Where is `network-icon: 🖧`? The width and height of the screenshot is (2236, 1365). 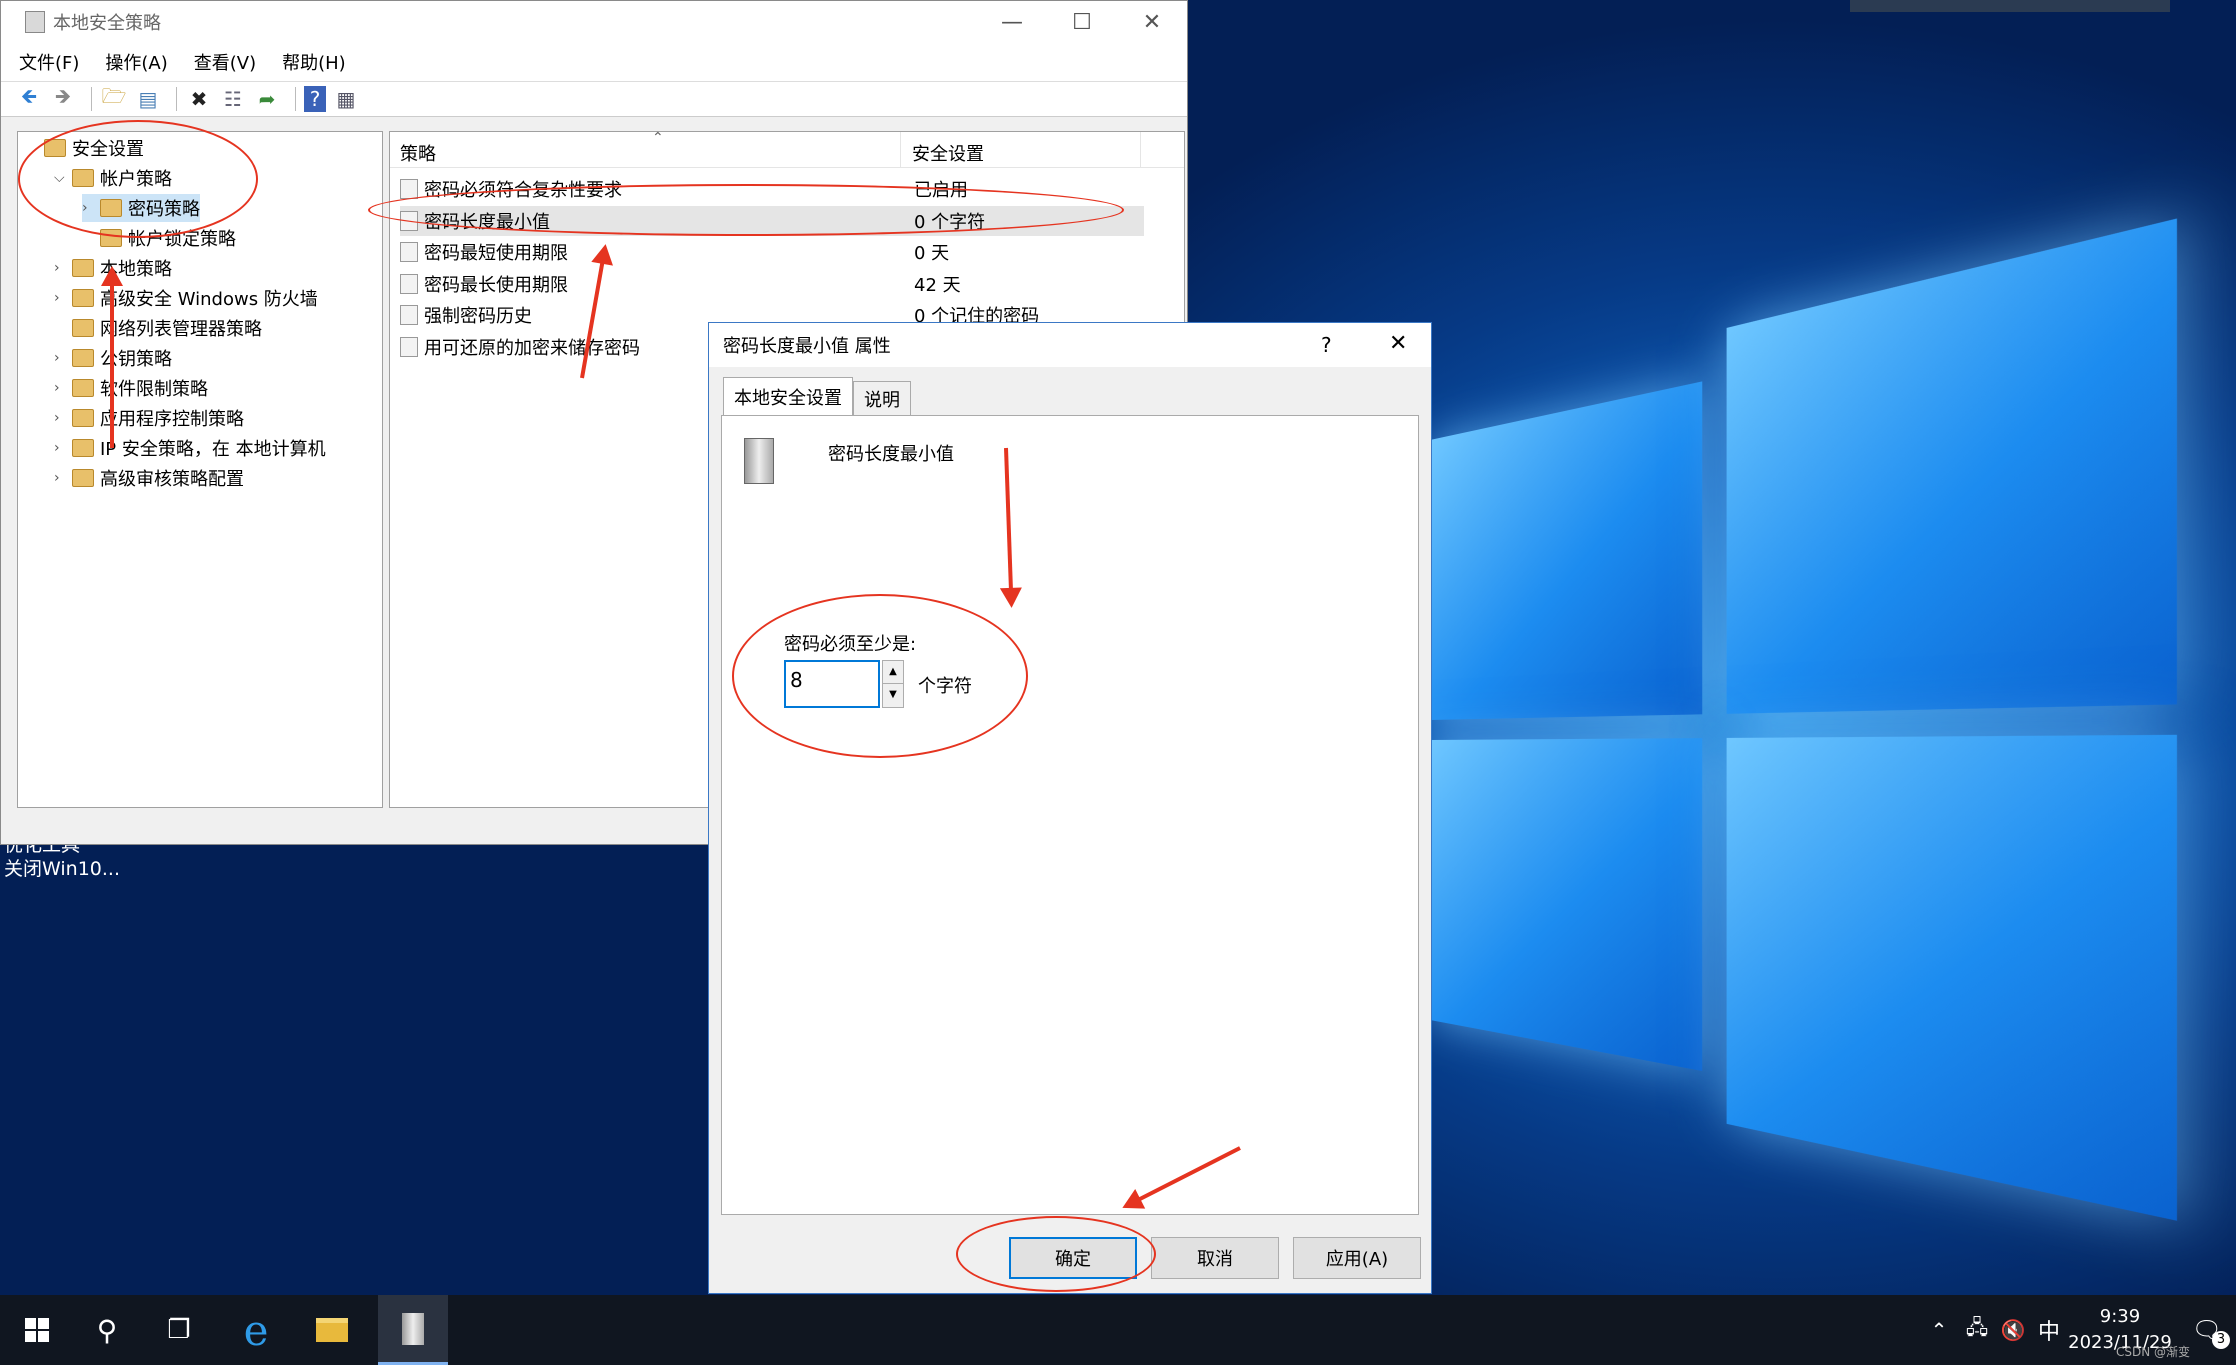 network-icon: 🖧 is located at coordinates (1977, 1330).